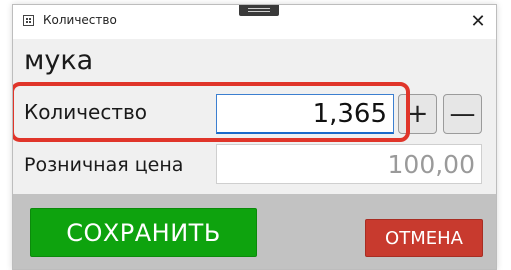 This screenshot has width=511, height=270. I want to click on close-button: ✕, so click(478, 22).